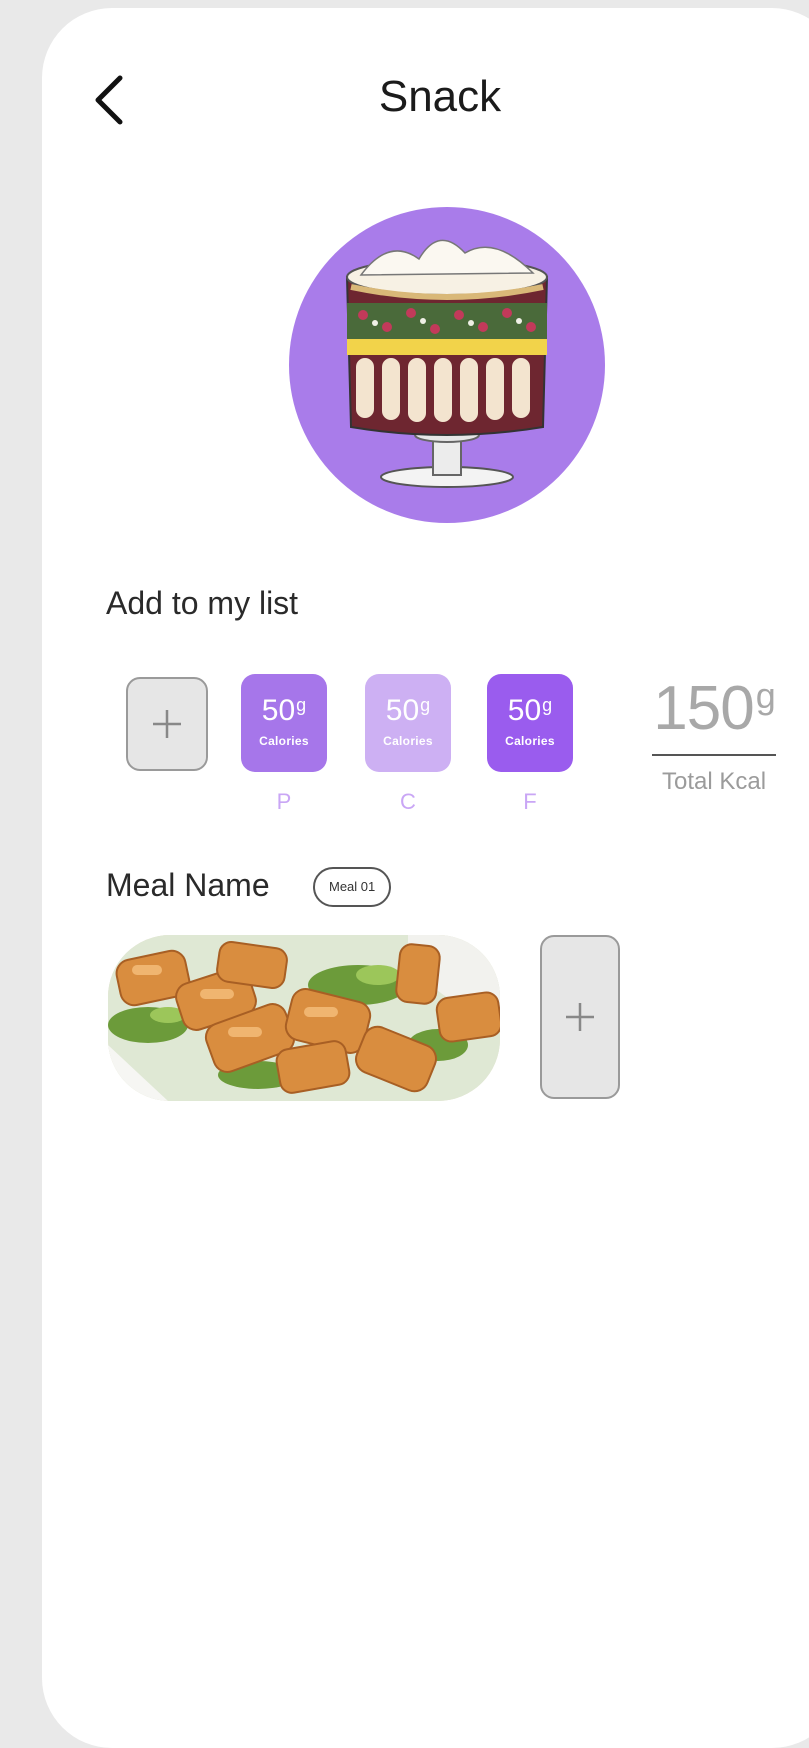  What do you see at coordinates (703, 708) in the screenshot?
I see `total-value: 150` at bounding box center [703, 708].